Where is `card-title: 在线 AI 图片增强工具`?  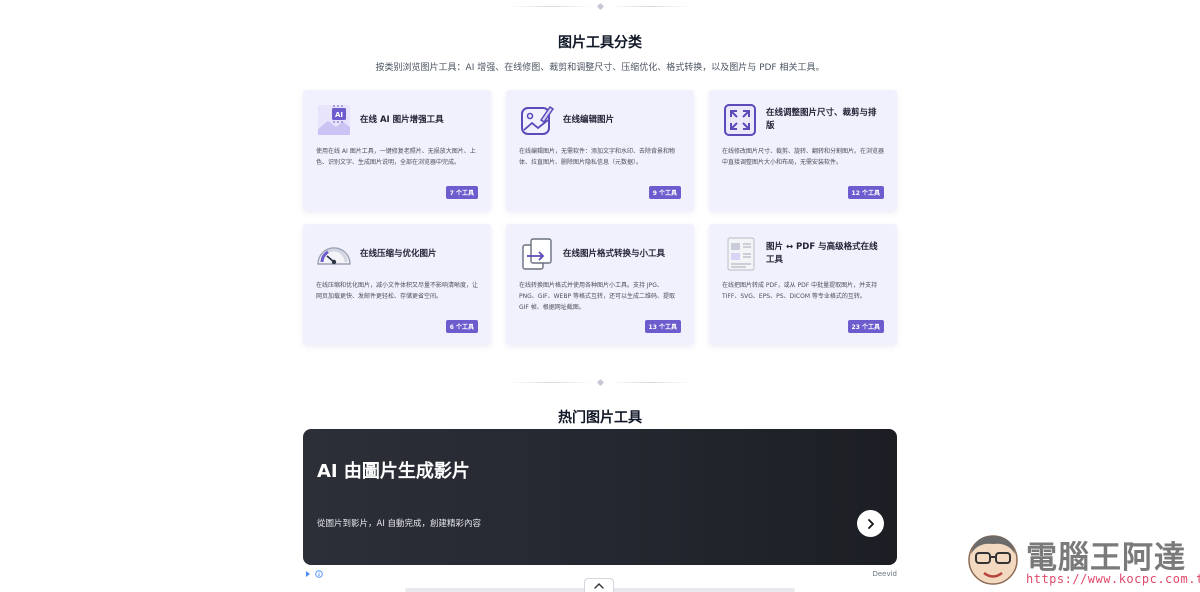 card-title: 在线 AI 图片增强工具 is located at coordinates (402, 119).